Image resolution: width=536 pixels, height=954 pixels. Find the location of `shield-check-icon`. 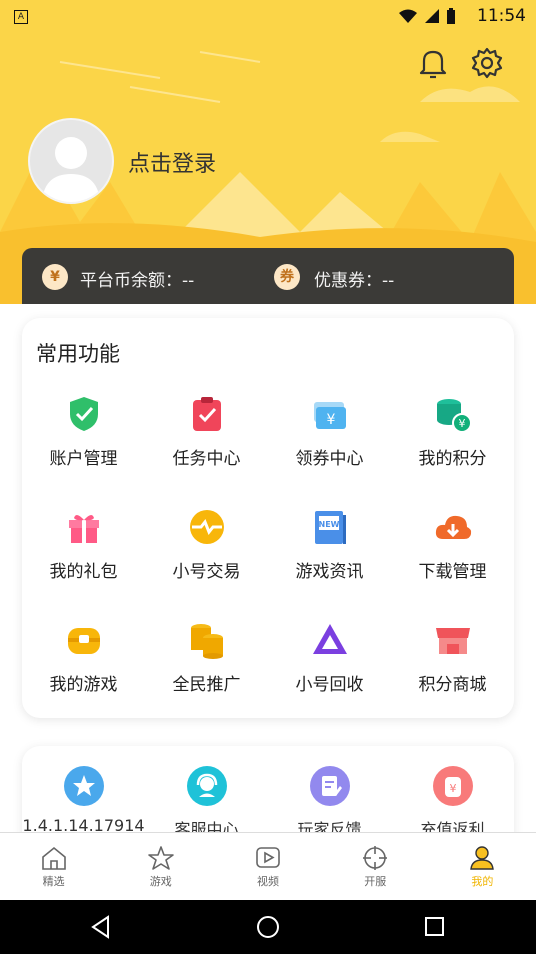

shield-check-icon is located at coordinates (83, 414).